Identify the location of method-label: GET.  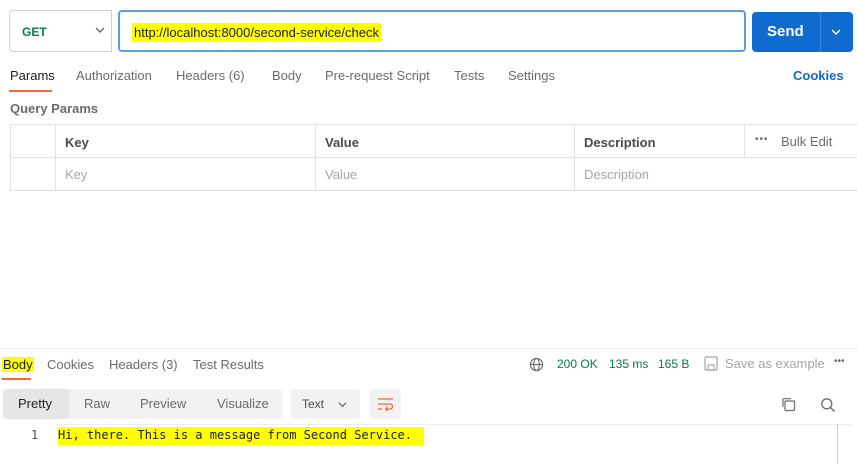
(34, 32).